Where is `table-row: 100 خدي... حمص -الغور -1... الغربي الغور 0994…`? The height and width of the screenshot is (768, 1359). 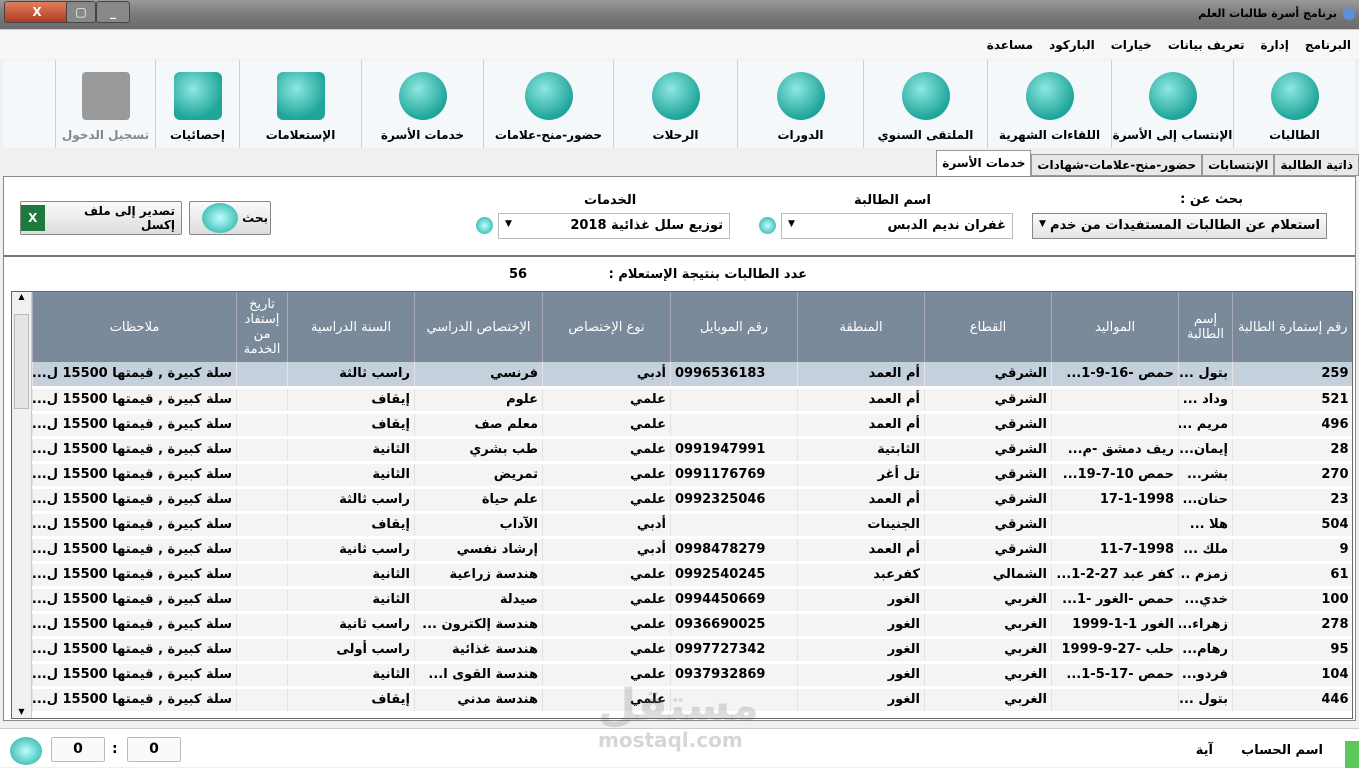
table-row: 100 خدي... حمص -الغور -1... الغربي الغور 0994… is located at coordinates (692, 600).